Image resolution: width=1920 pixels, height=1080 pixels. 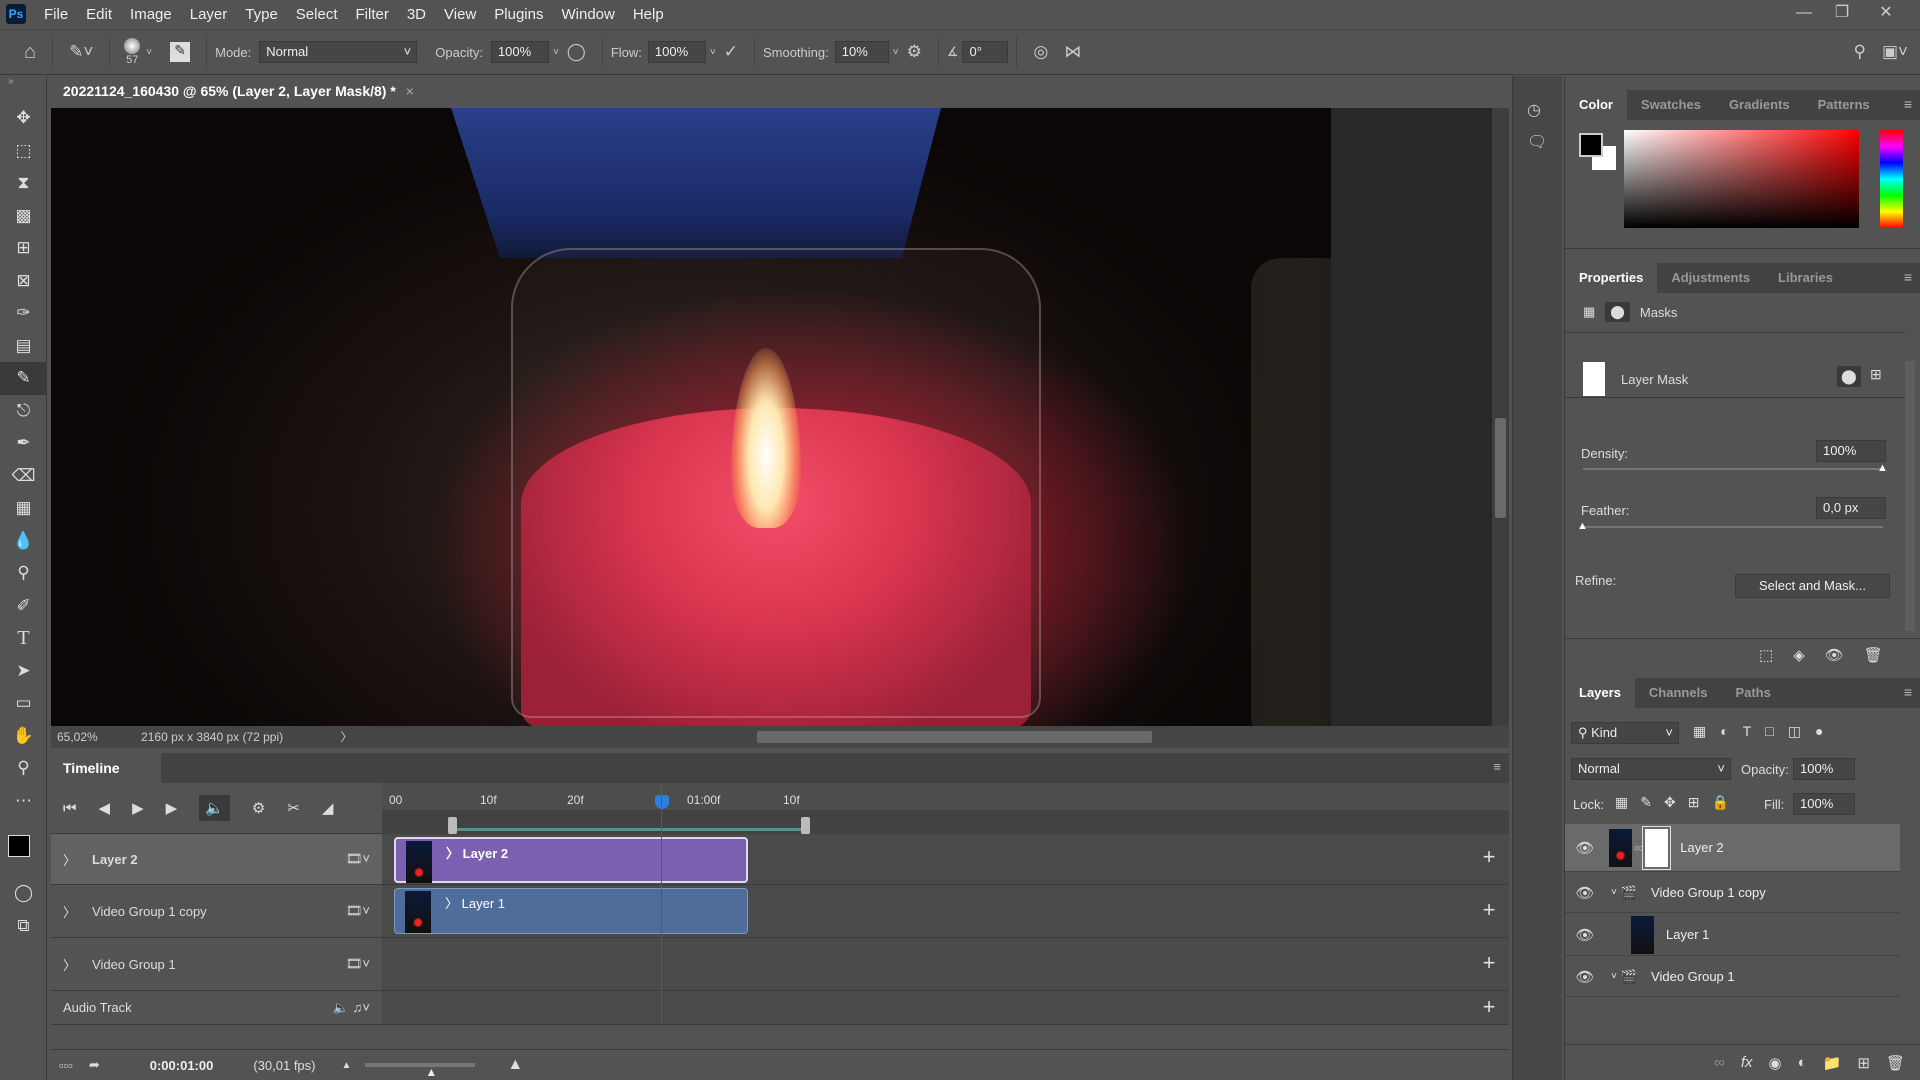 I want to click on close-tab-icon: ×, so click(x=410, y=91).